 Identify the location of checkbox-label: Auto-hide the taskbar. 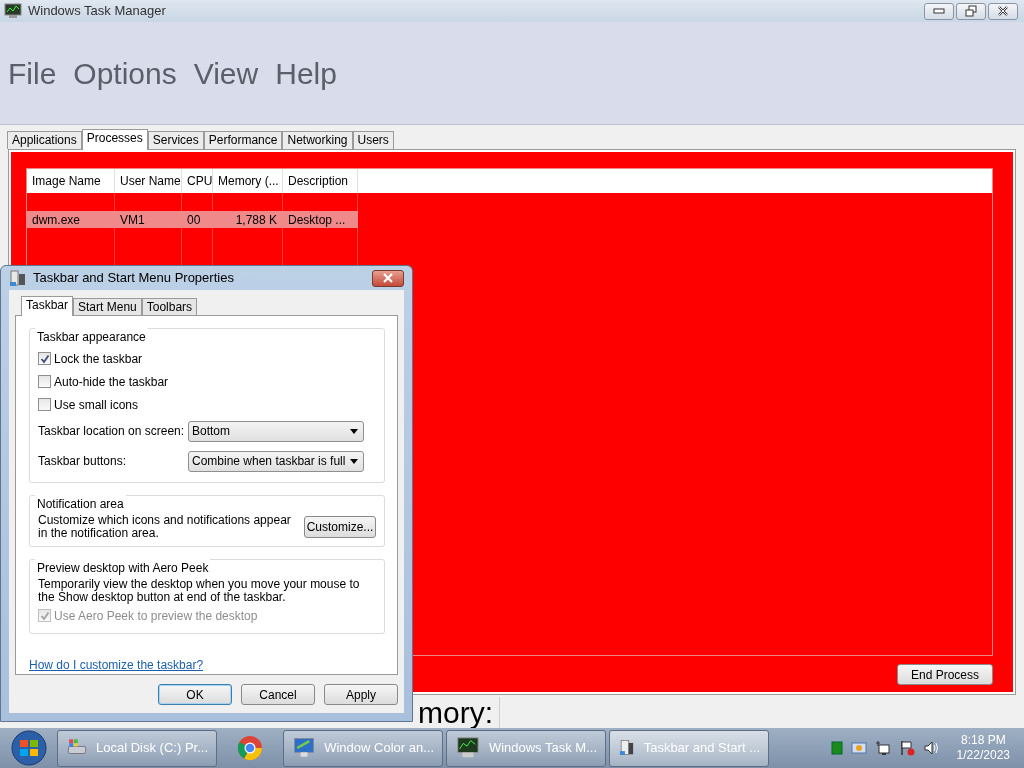
(111, 382).